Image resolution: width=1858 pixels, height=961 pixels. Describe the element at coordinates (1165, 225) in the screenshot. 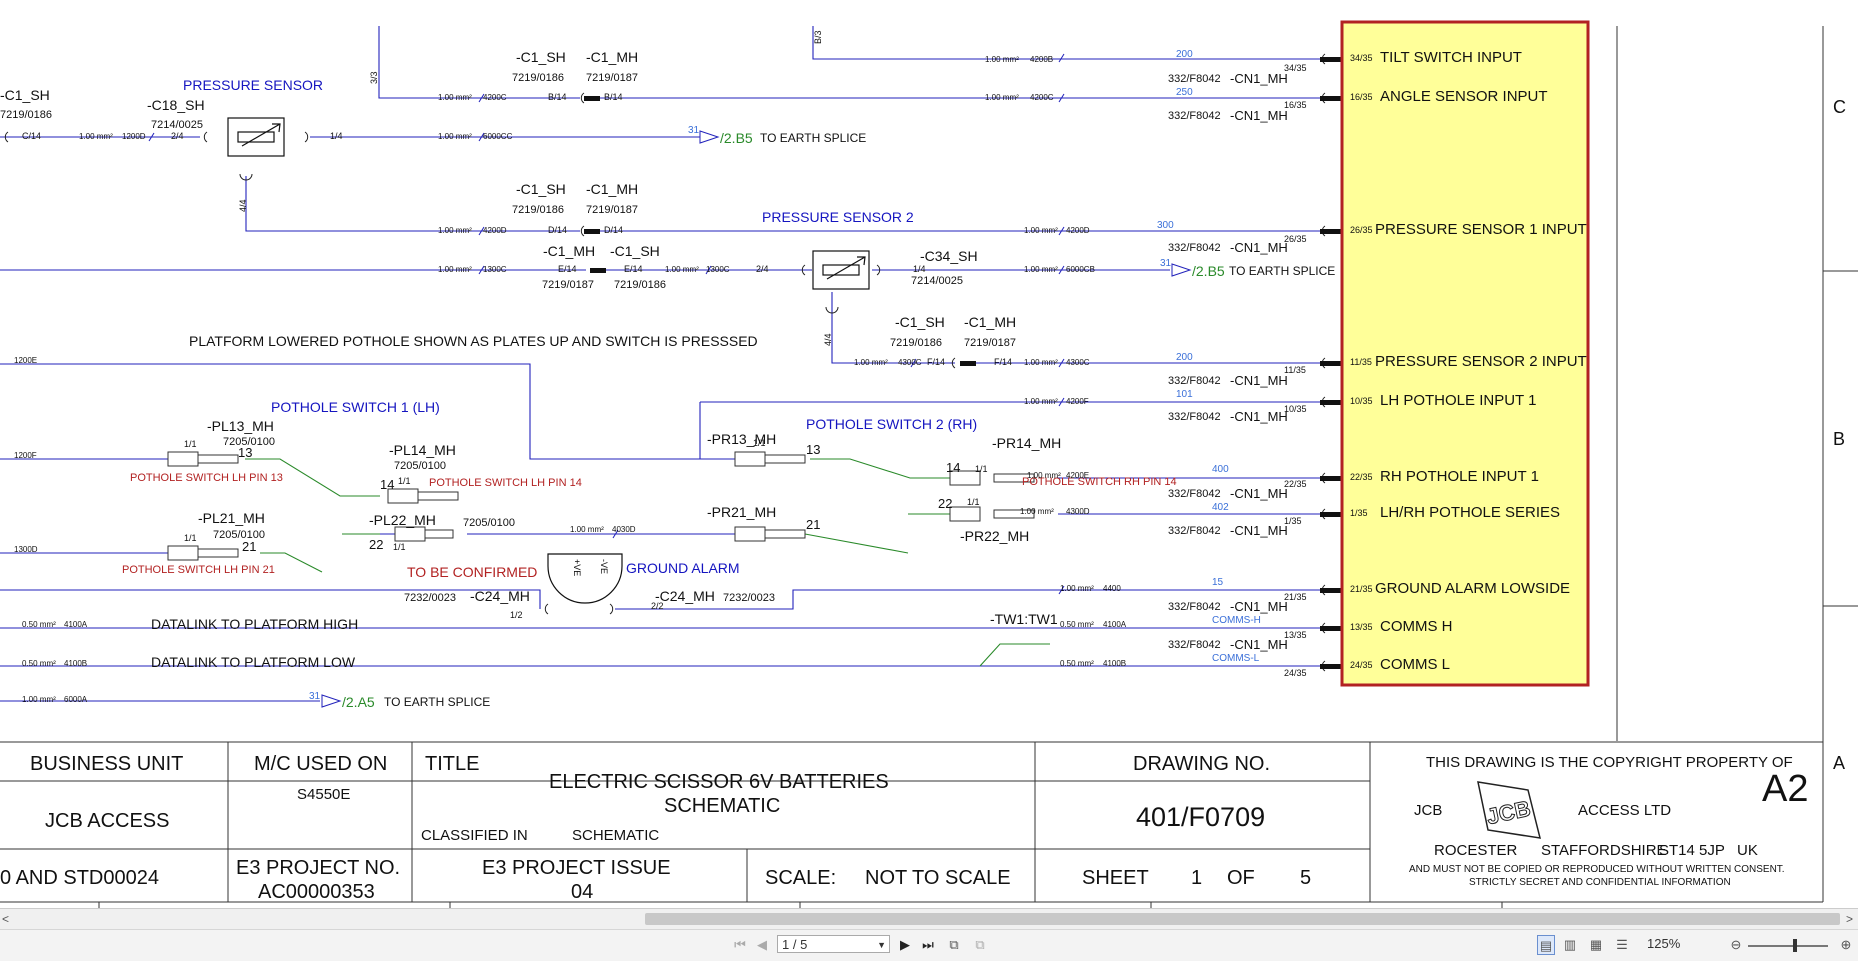

I see `wire-no: 300` at that location.